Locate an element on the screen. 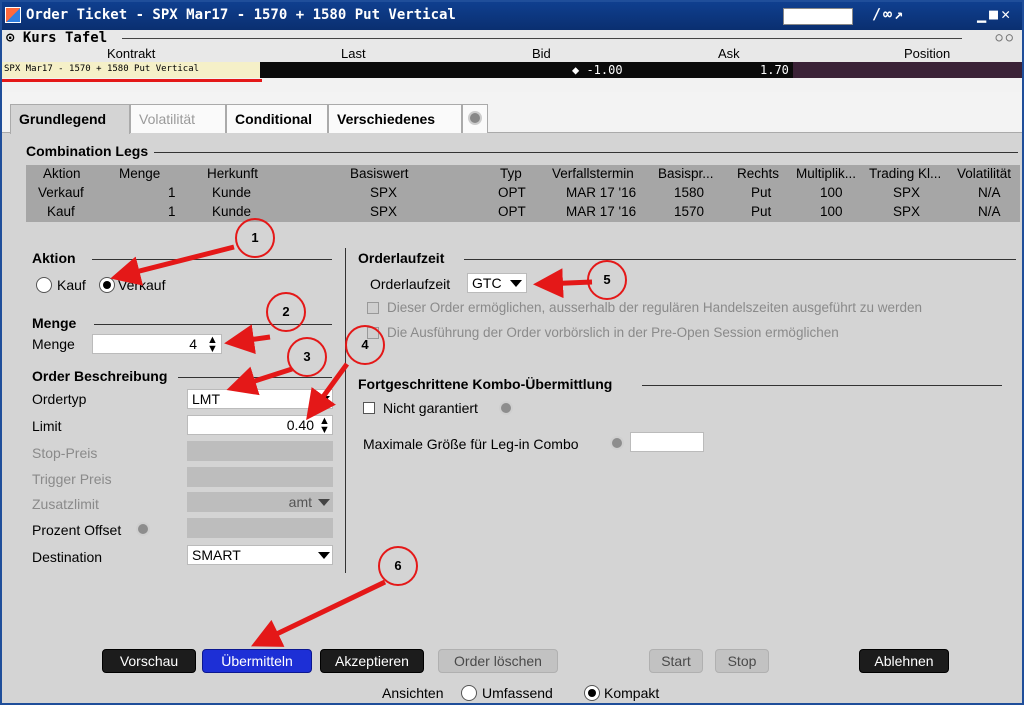 The image size is (1024, 705). link-icon: ∕ is located at coordinates (877, 14).